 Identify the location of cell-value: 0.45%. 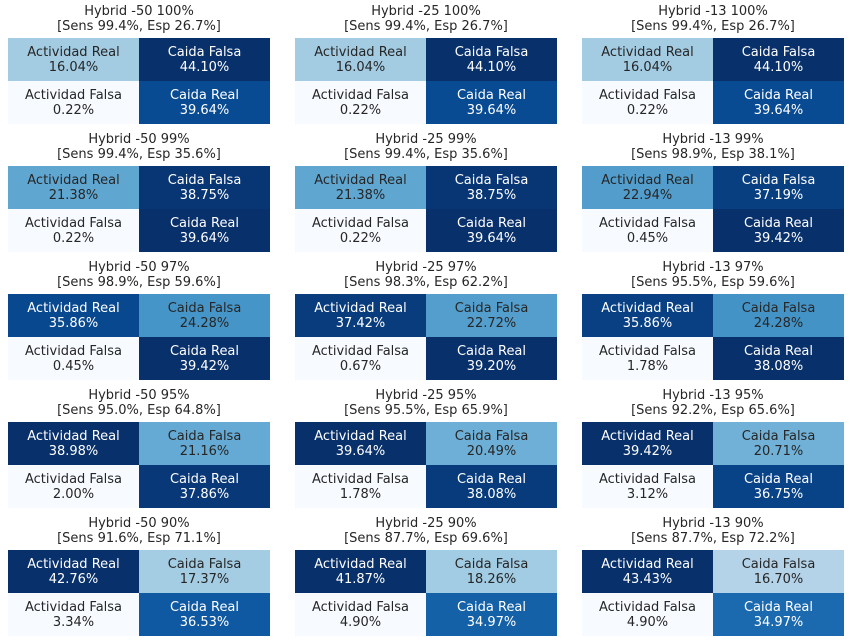
(73, 366).